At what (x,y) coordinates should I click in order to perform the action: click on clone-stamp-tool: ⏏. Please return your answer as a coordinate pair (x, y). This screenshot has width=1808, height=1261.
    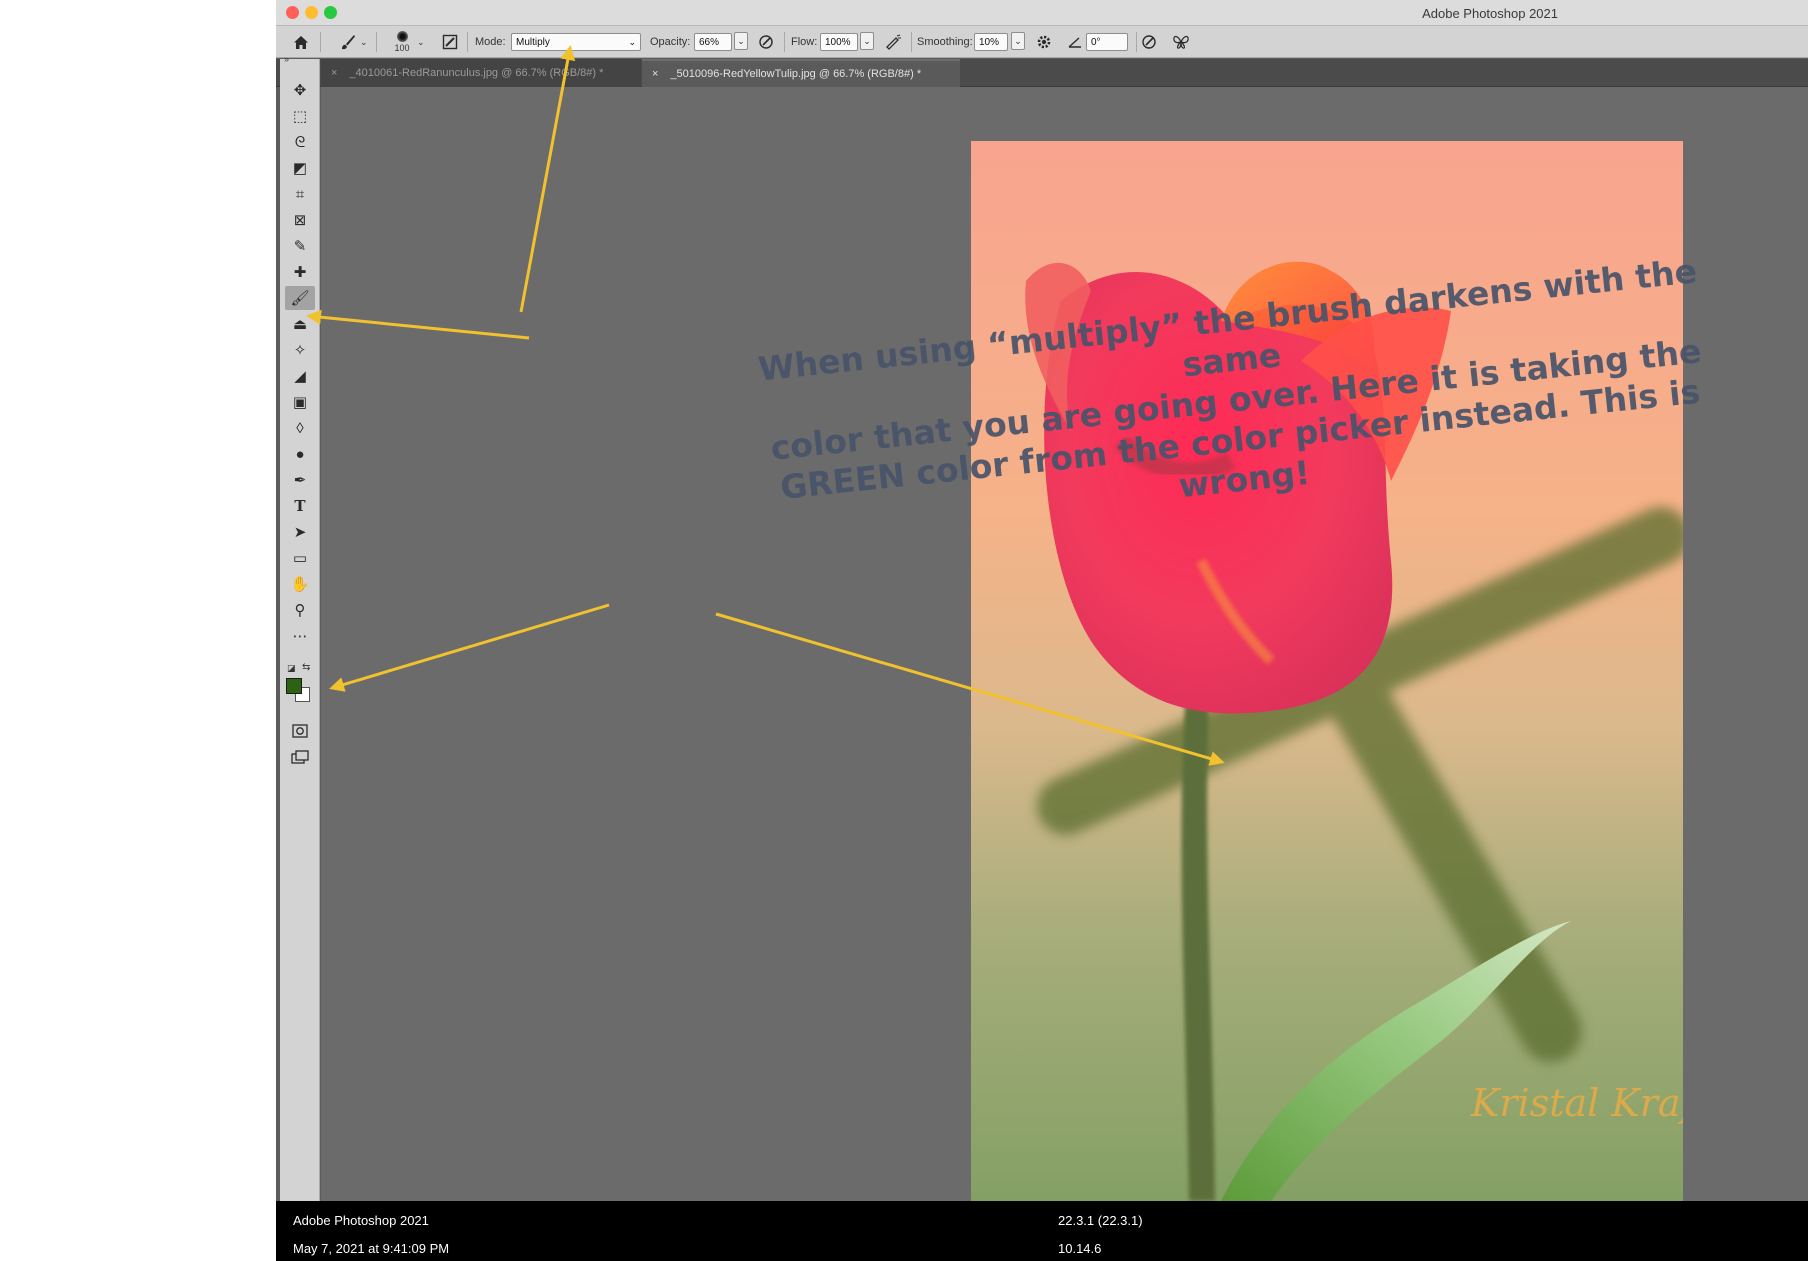
    Looking at the image, I should click on (300, 324).